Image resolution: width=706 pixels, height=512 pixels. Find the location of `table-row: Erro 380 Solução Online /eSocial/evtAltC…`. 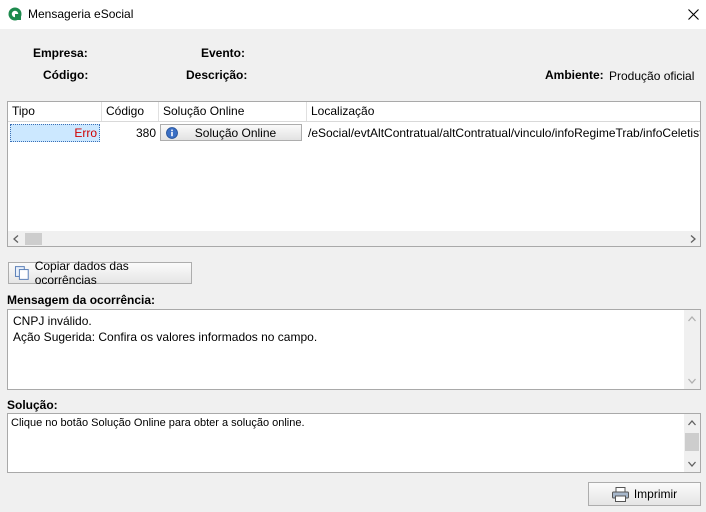

table-row: Erro 380 Solução Online /eSocial/evtAltC… is located at coordinates (354, 133).